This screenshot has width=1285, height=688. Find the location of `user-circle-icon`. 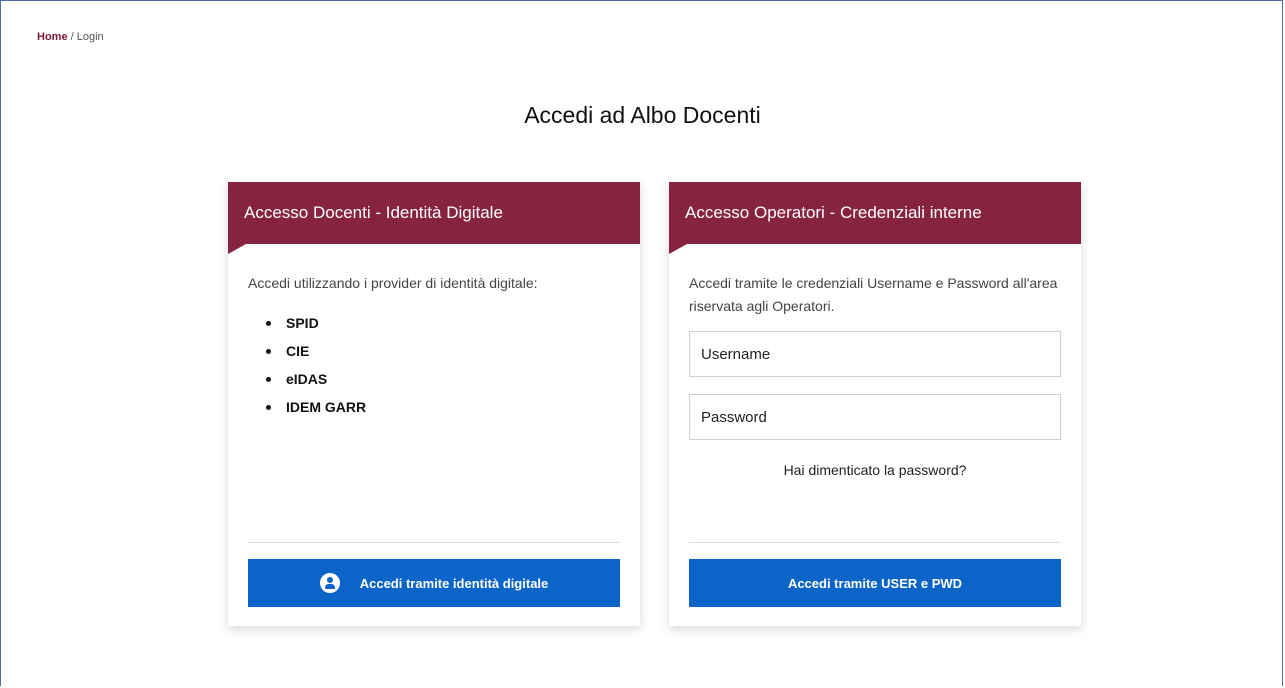

user-circle-icon is located at coordinates (329, 583).